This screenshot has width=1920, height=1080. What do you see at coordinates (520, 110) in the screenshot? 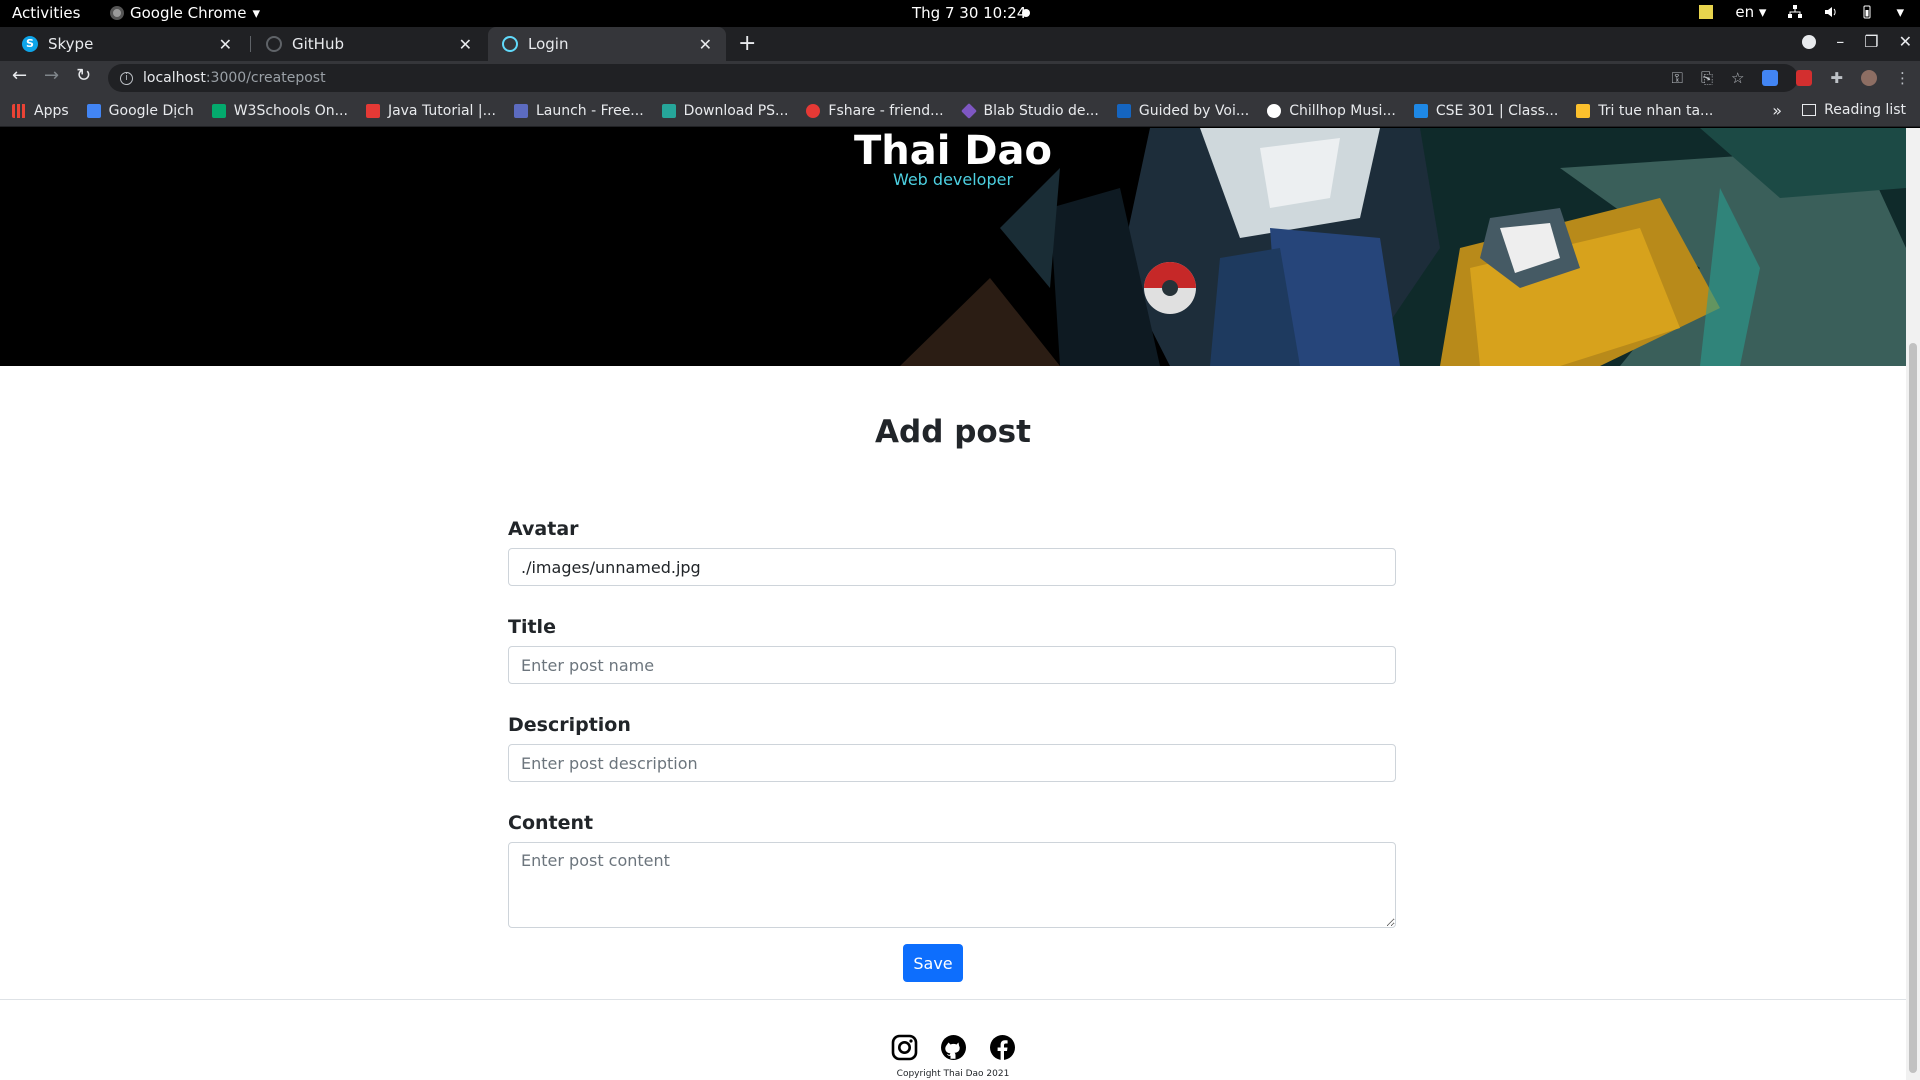
I see `w3-icon` at bounding box center [520, 110].